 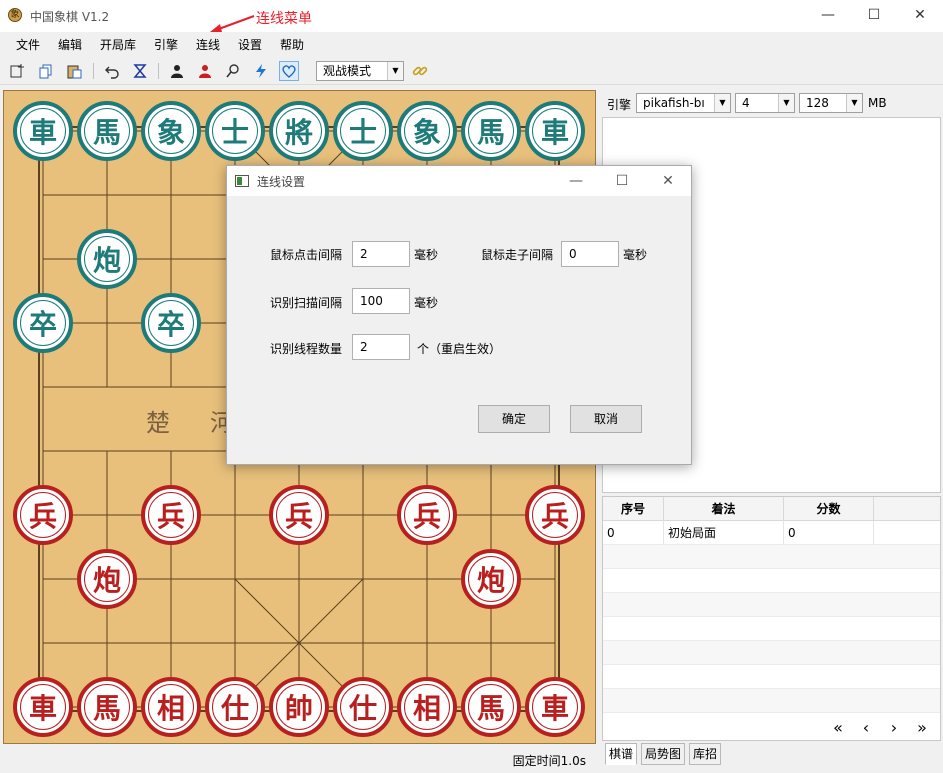 I want to click on hash-select: 128 ▼, so click(x=831, y=103).